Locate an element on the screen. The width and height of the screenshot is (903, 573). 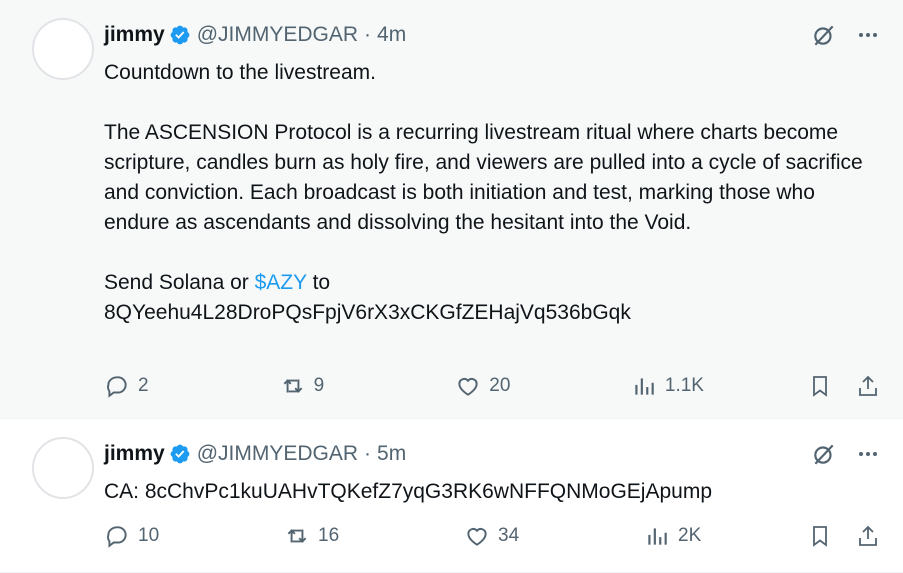
reply-count: 2 is located at coordinates (143, 385).